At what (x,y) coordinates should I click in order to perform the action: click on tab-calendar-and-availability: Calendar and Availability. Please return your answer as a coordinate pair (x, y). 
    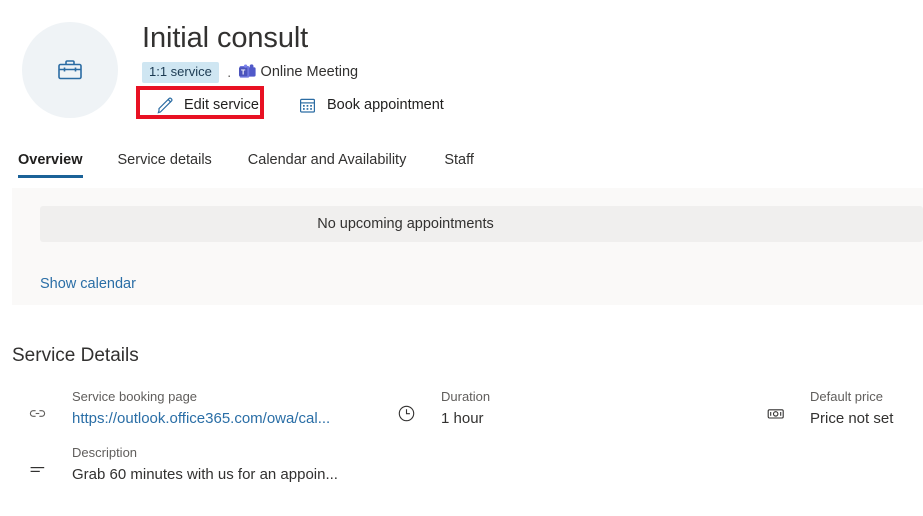
    Looking at the image, I should click on (327, 162).